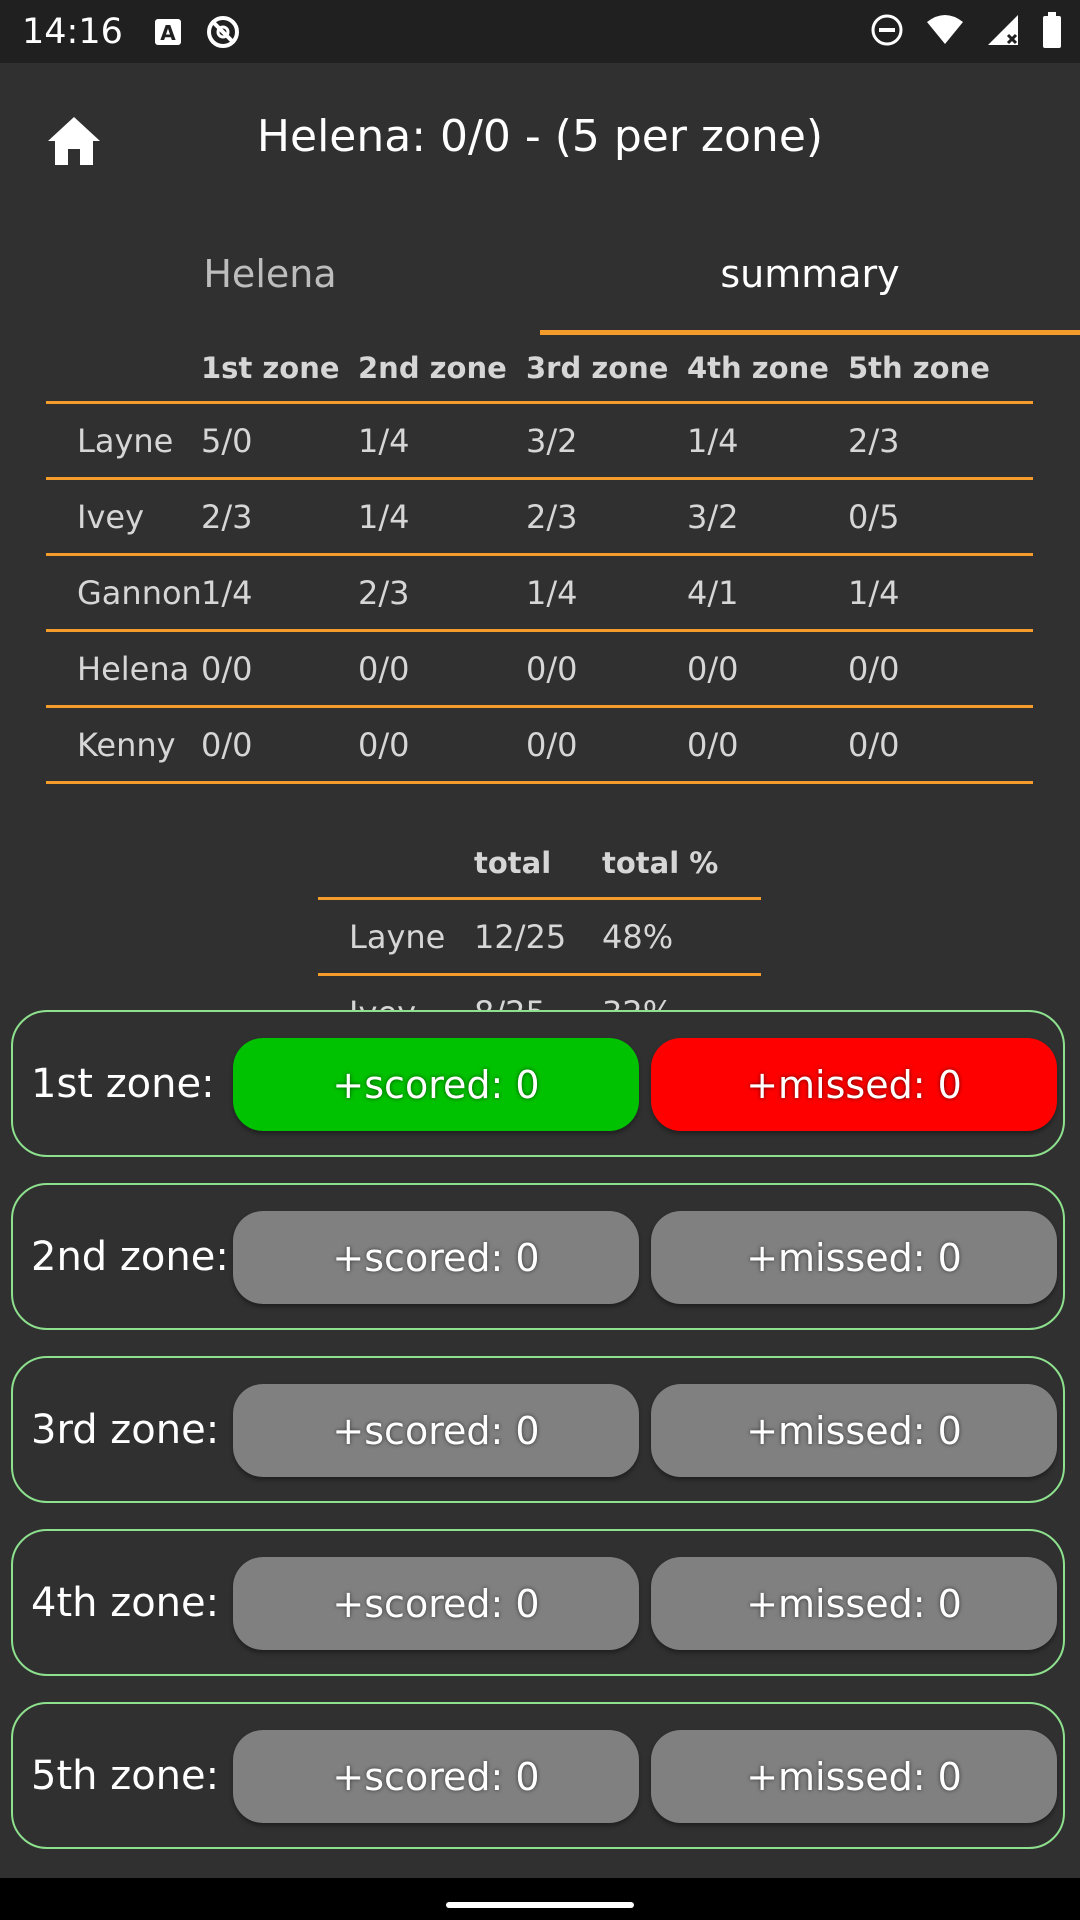  I want to click on tab-summary: summary, so click(810, 274).